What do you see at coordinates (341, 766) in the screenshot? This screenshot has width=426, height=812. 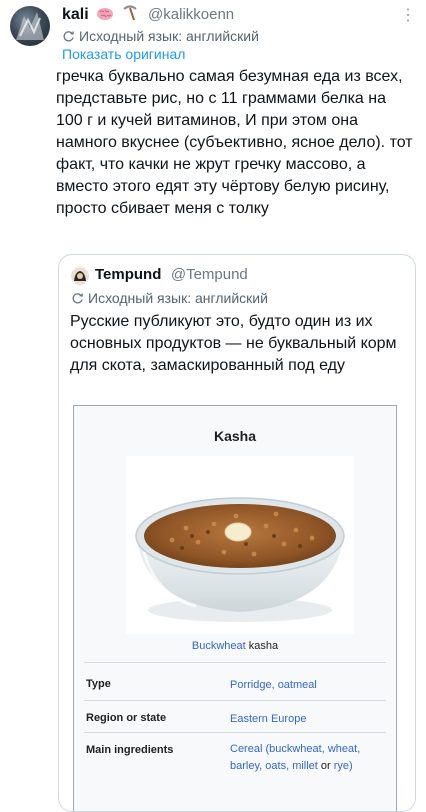 I see `ingredient-link: rye` at bounding box center [341, 766].